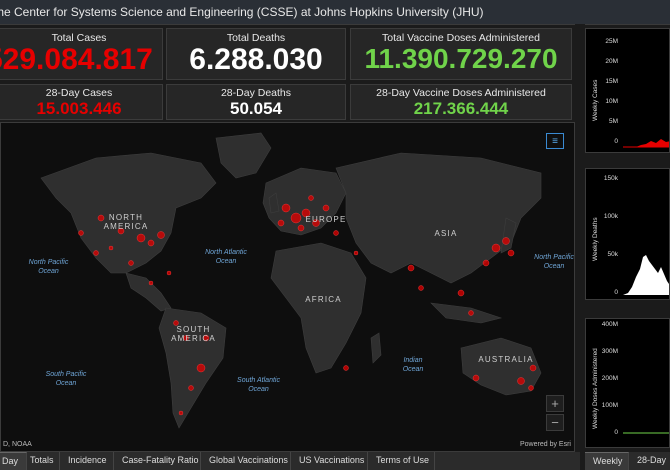 Image resolution: width=670 pixels, height=470 pixels. I want to click on cases-28-value: 15.003.446, so click(79, 108).